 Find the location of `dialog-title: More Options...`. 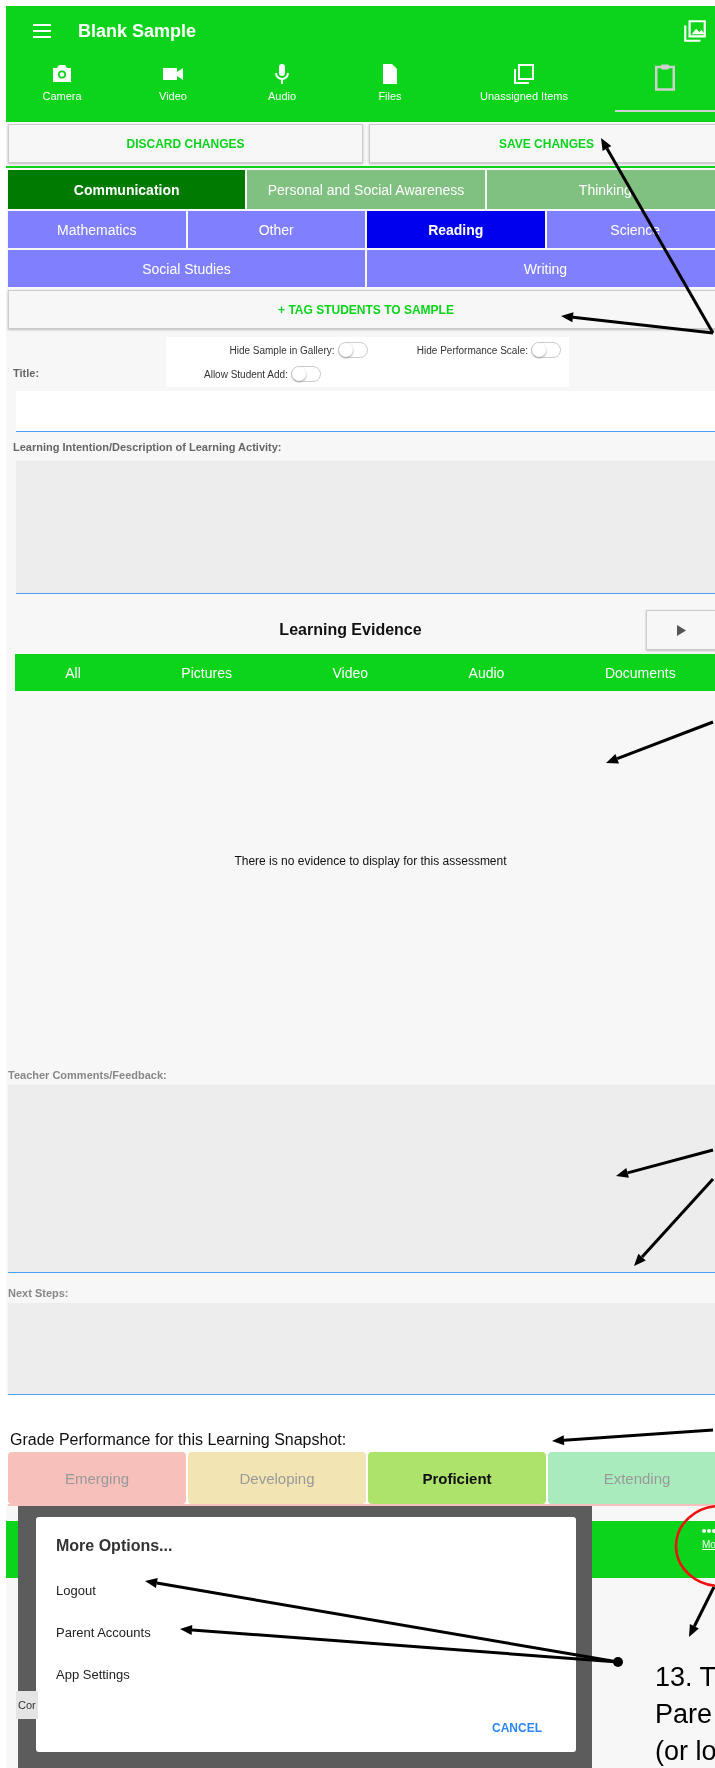

dialog-title: More Options... is located at coordinates (115, 1546).